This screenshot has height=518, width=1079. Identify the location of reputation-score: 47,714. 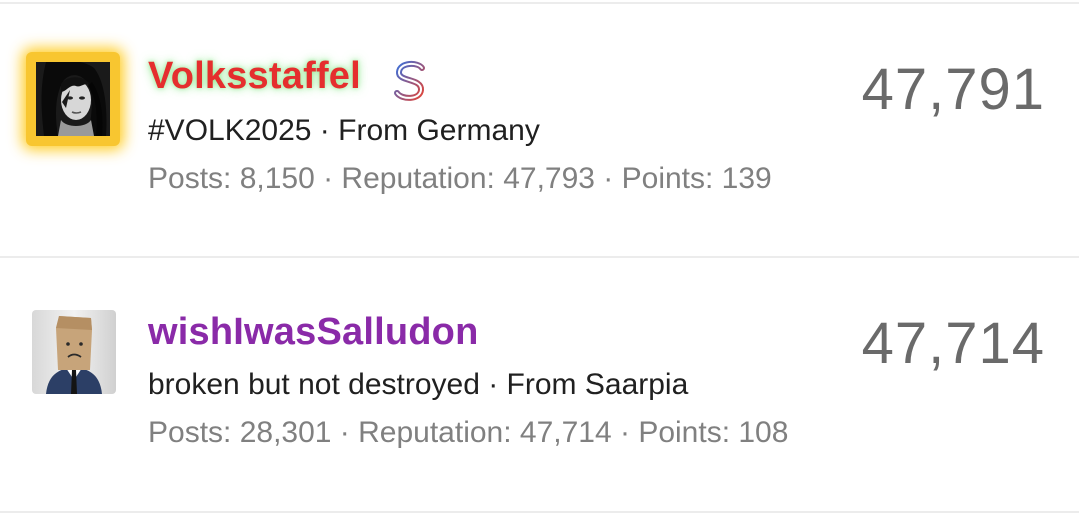
(953, 343).